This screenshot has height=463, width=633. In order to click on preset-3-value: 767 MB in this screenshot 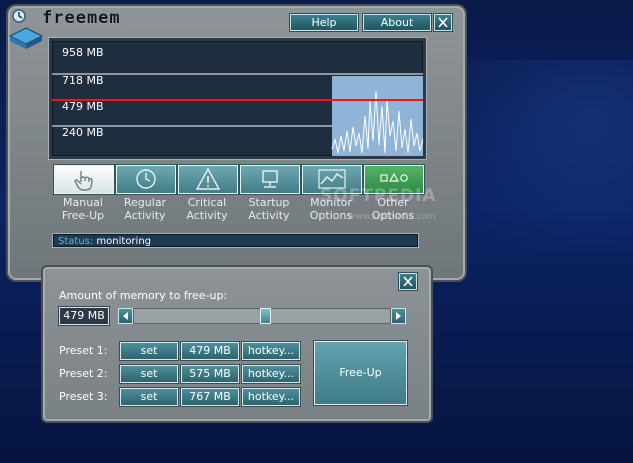, I will do `click(210, 397)`.